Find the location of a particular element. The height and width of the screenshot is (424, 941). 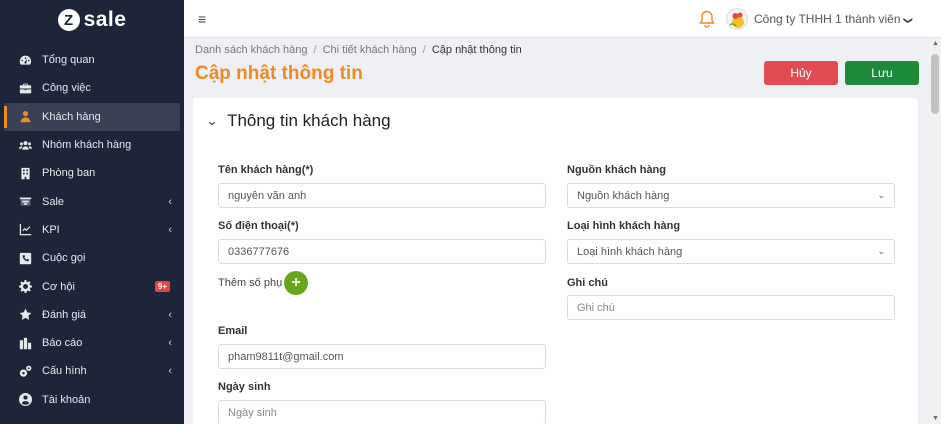

menu-toggle-icon: ≡ is located at coordinates (202, 19).